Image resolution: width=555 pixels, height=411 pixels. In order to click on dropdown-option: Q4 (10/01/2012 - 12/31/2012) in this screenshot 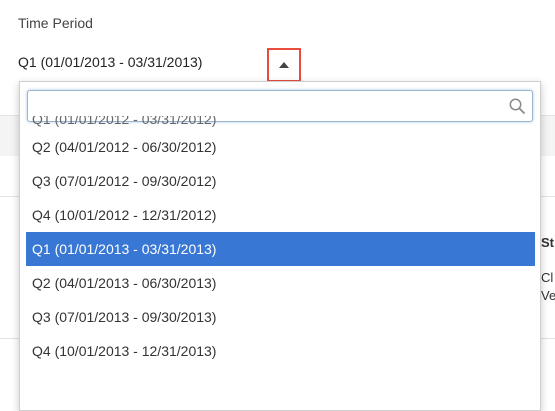, I will do `click(280, 215)`.